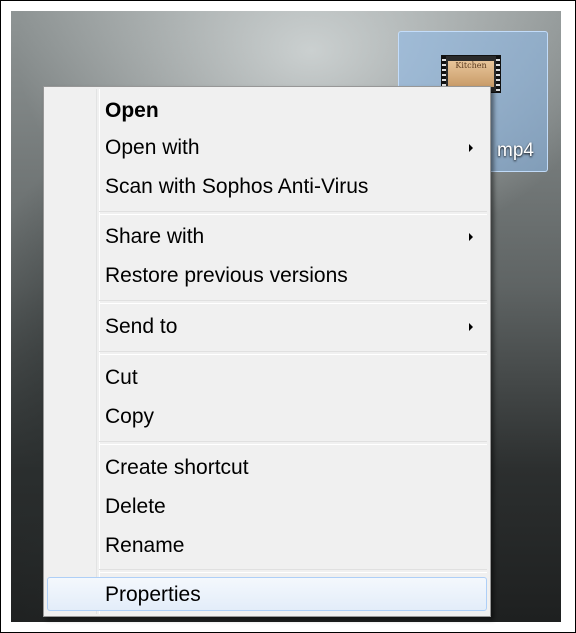 The image size is (576, 633). What do you see at coordinates (267, 417) in the screenshot?
I see `menu-item-copy: Copy` at bounding box center [267, 417].